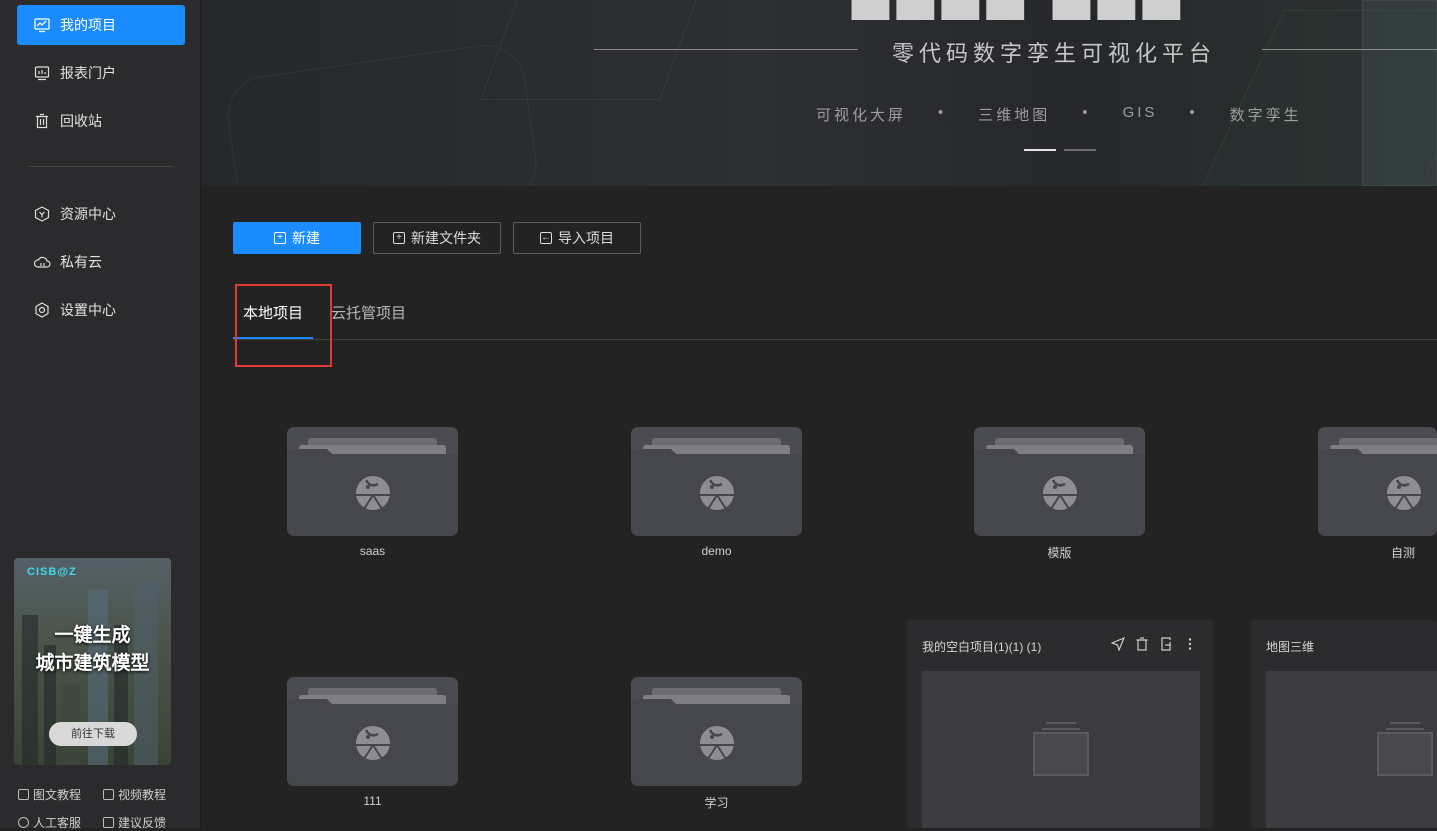 The image size is (1437, 831). I want to click on footer-link-customer-service: 人工客服, so click(49, 822).